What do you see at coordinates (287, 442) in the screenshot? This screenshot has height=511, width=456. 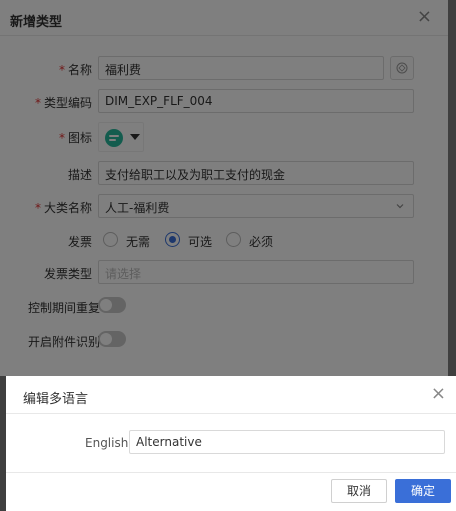 I see `english-input: Alternative` at bounding box center [287, 442].